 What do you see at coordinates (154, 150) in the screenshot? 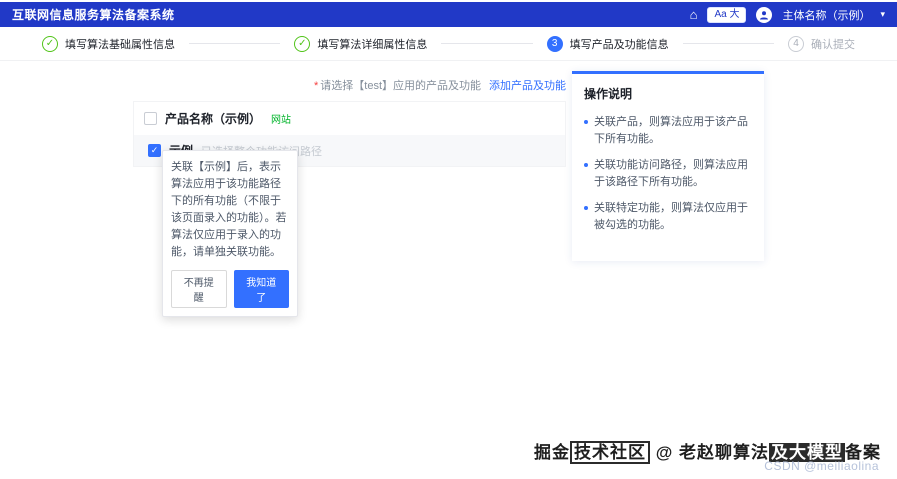
I see `feature-checkbox: ✓` at bounding box center [154, 150].